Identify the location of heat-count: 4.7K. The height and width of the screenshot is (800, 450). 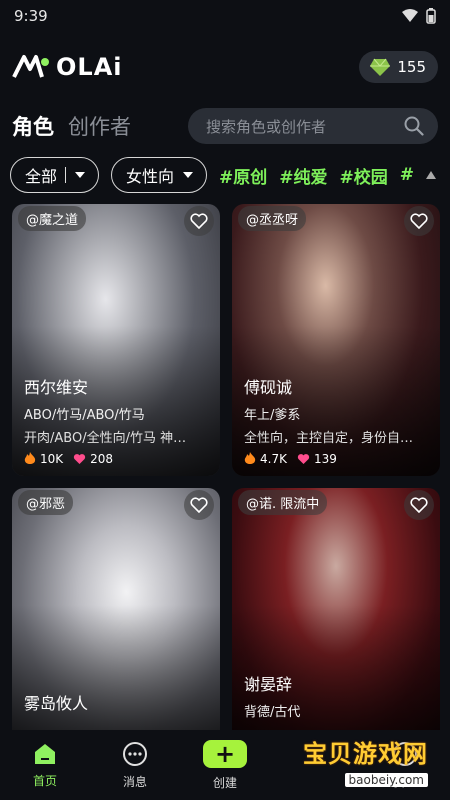
(273, 459).